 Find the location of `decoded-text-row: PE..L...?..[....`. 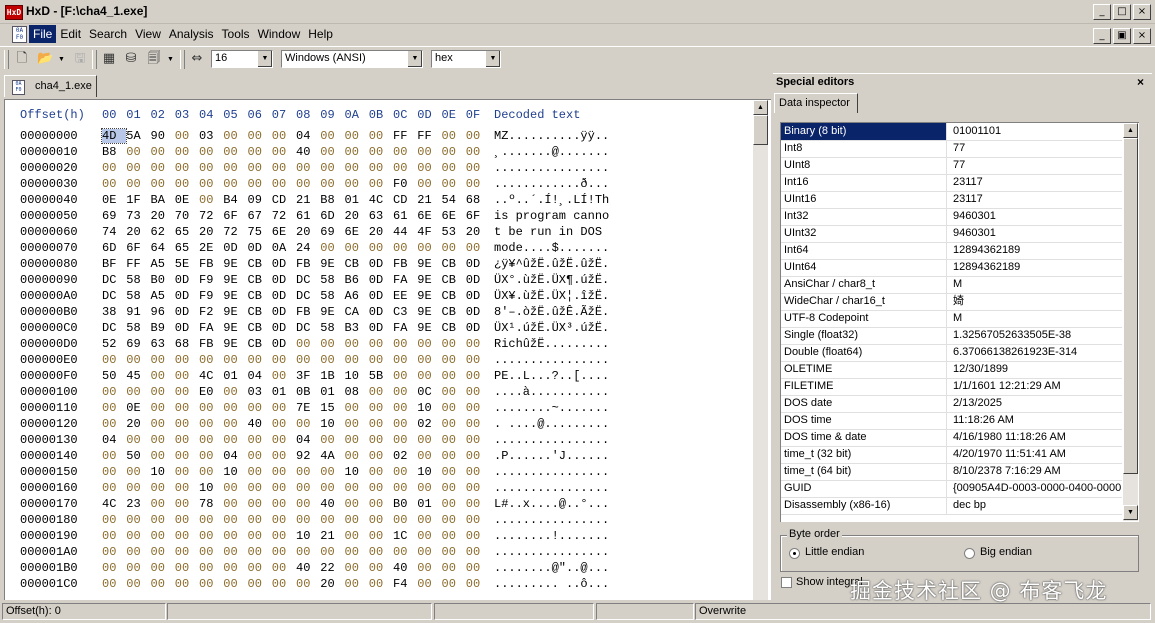

decoded-text-row: PE..L...?..[.... is located at coordinates (551, 376).